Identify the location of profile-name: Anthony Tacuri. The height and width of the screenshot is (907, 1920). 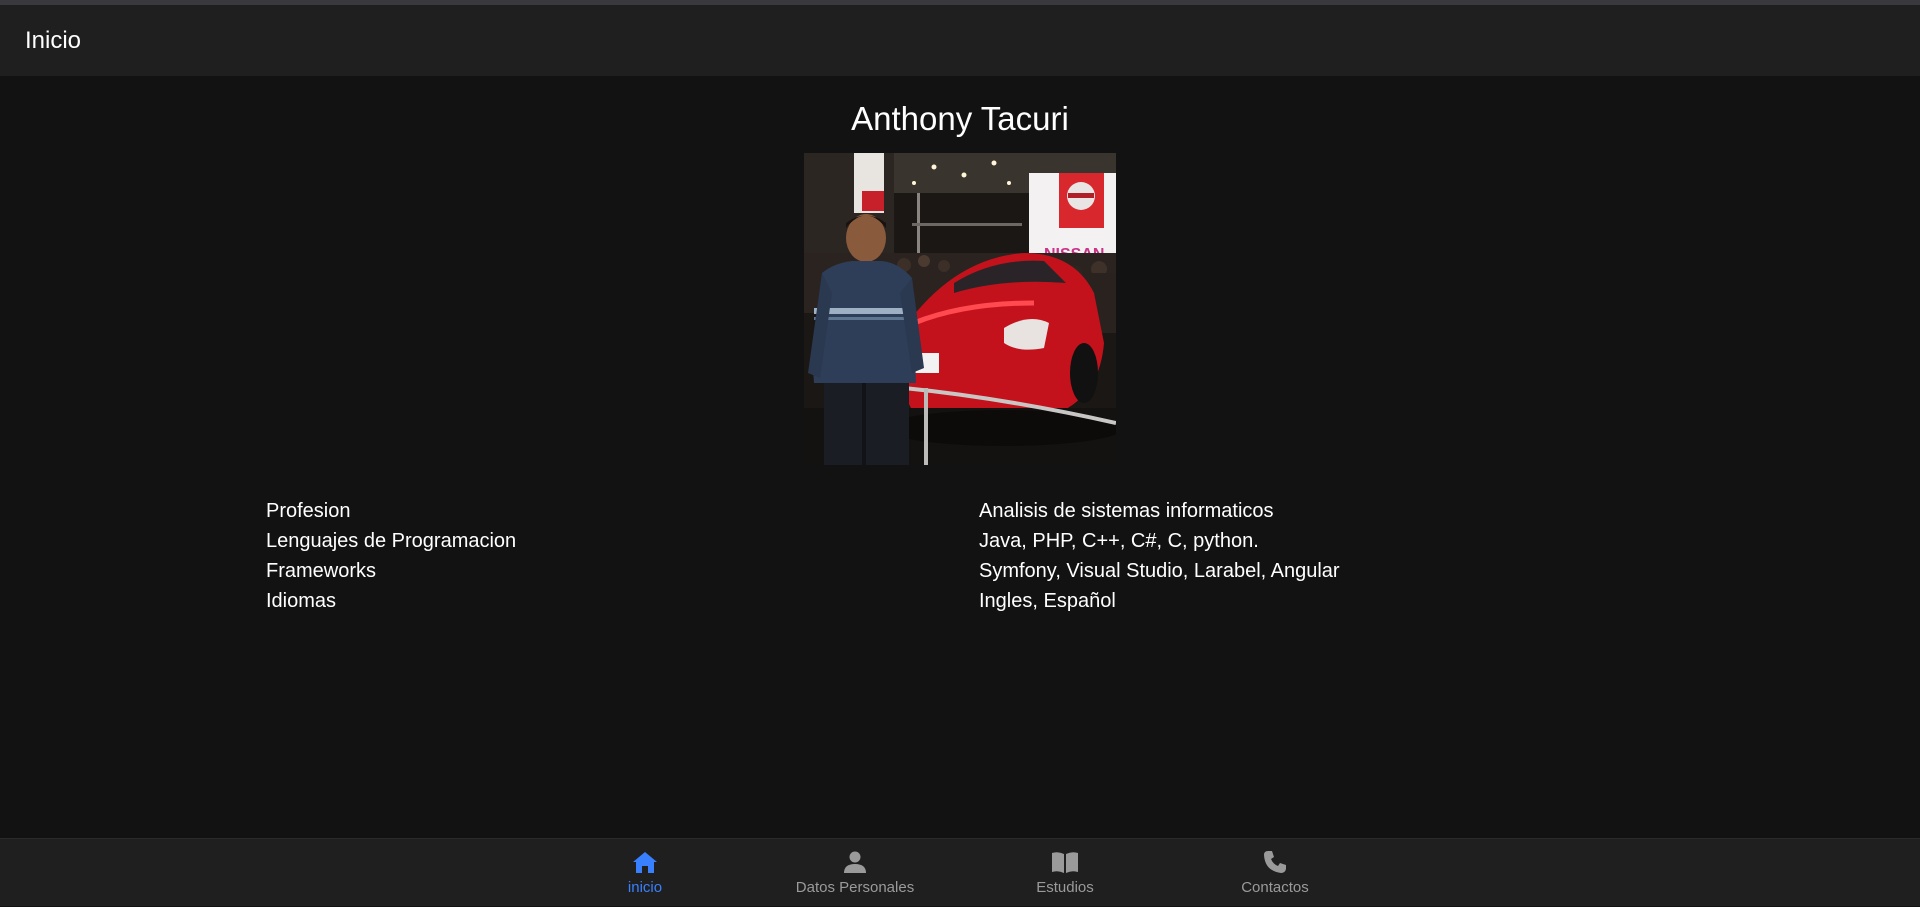
(960, 118).